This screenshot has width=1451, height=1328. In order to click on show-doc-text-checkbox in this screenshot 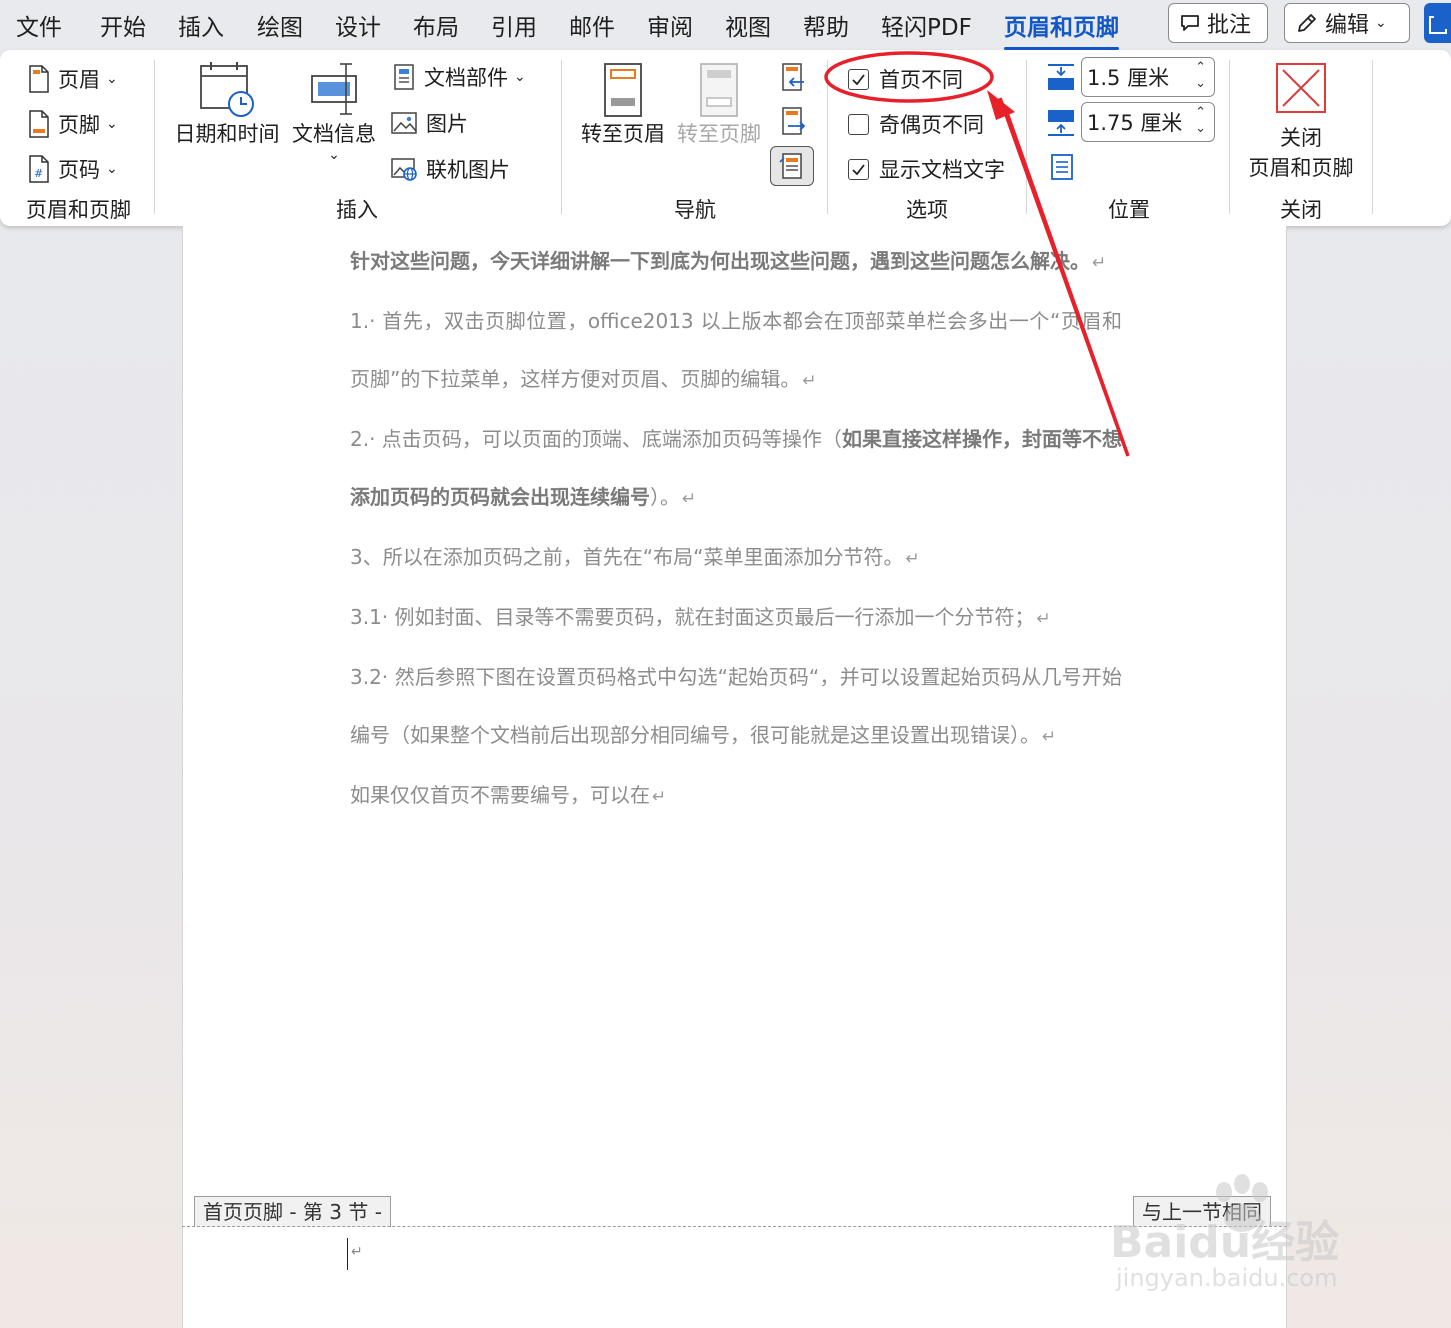, I will do `click(858, 169)`.